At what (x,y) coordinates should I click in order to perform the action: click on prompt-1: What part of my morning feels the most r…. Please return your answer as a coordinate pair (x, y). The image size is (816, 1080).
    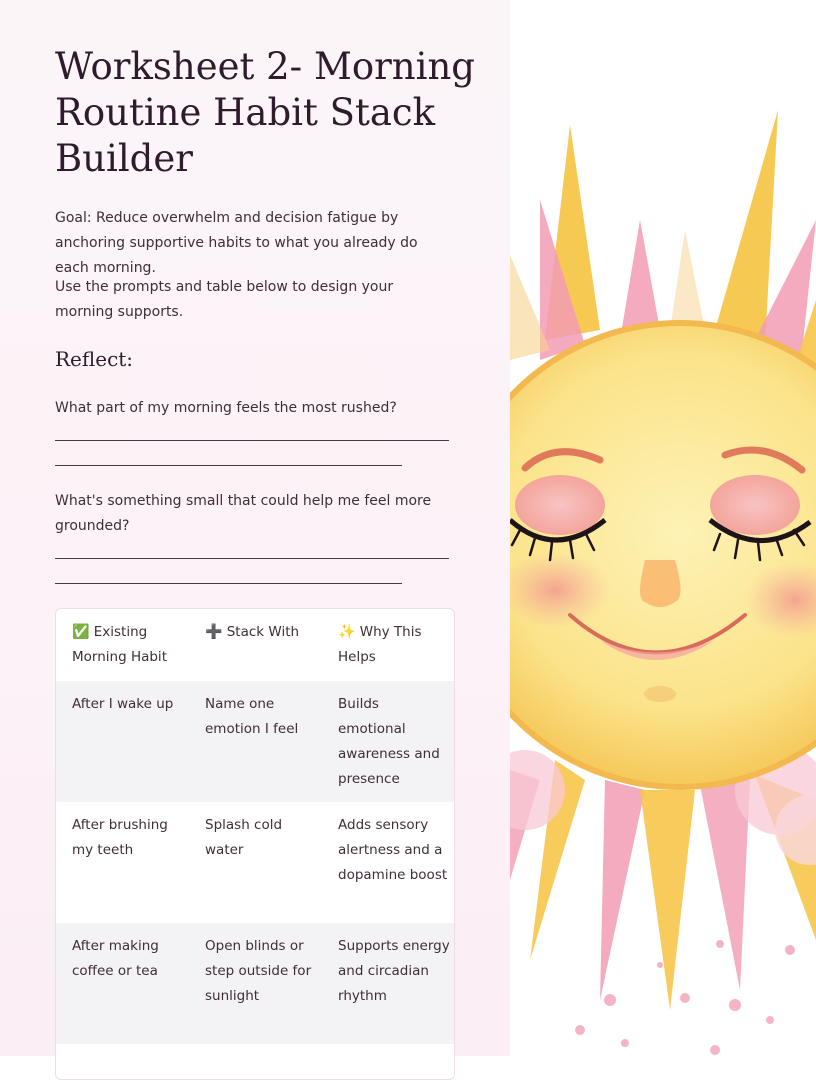
    Looking at the image, I should click on (226, 408).